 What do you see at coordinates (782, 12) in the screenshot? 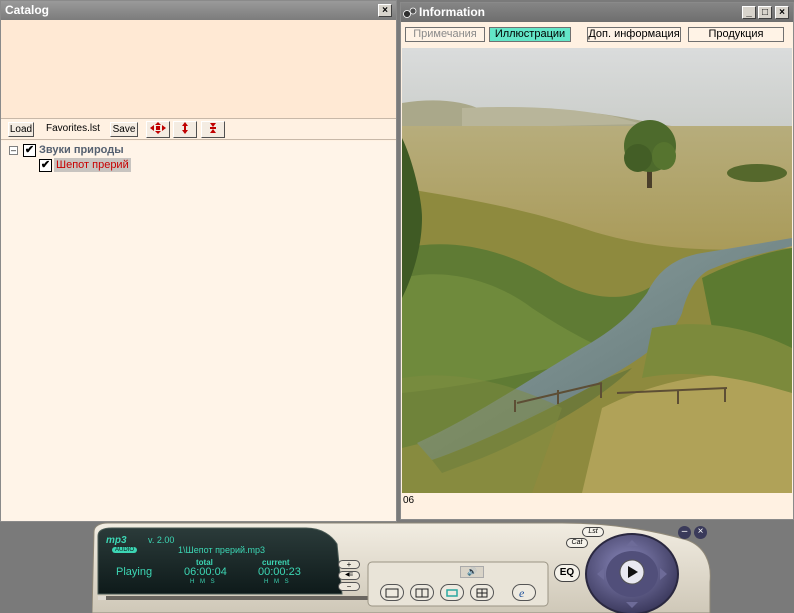
I see `info-close-button: ×` at bounding box center [782, 12].